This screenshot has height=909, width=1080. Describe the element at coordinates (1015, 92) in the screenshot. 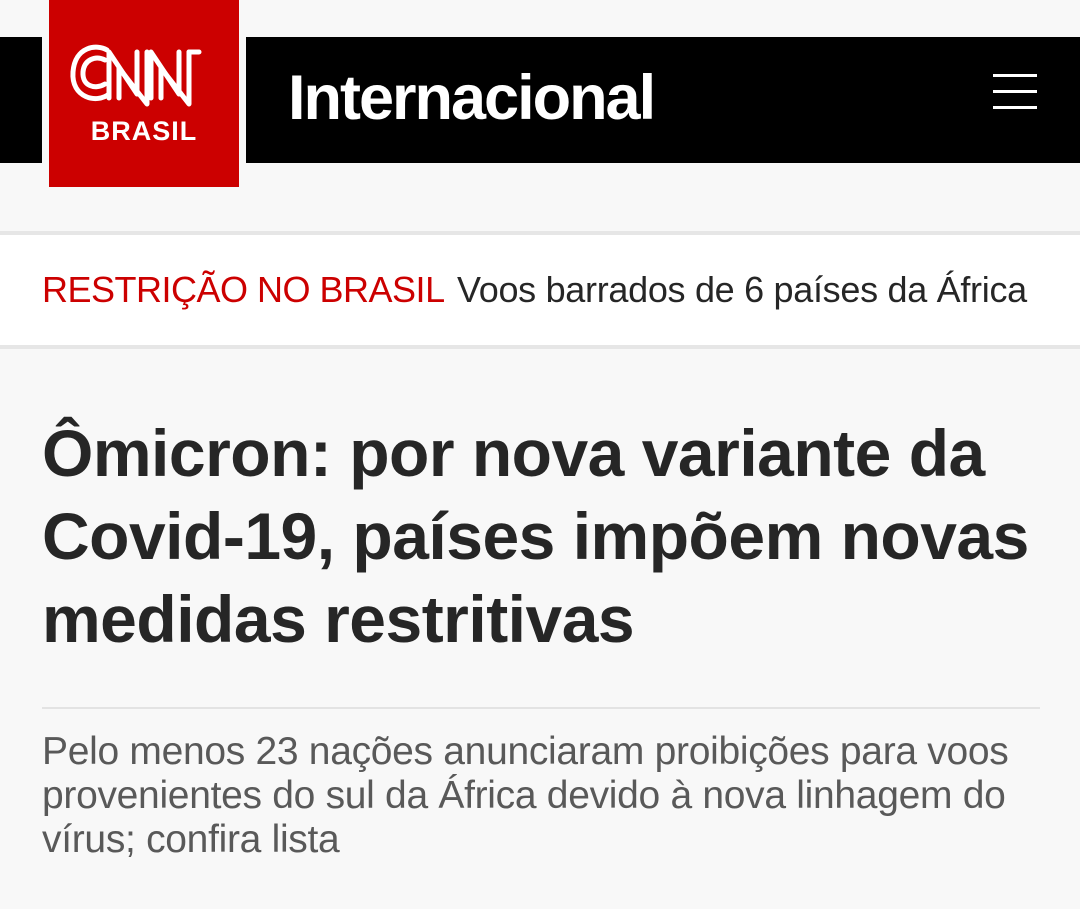

I see `menu-button` at that location.